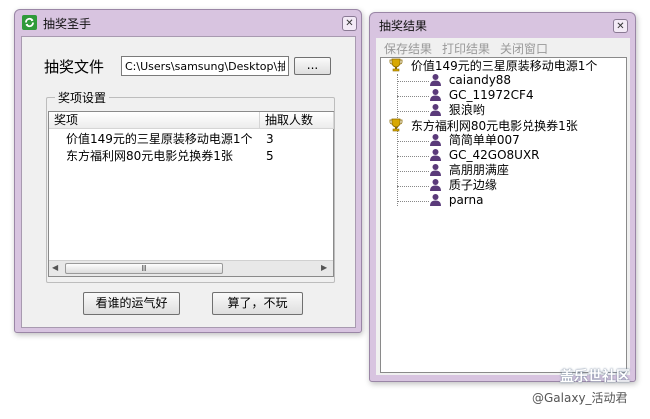  Describe the element at coordinates (494, 126) in the screenshot. I see `tree-prize-label: 东方福利网80元电影兑换券1张` at that location.